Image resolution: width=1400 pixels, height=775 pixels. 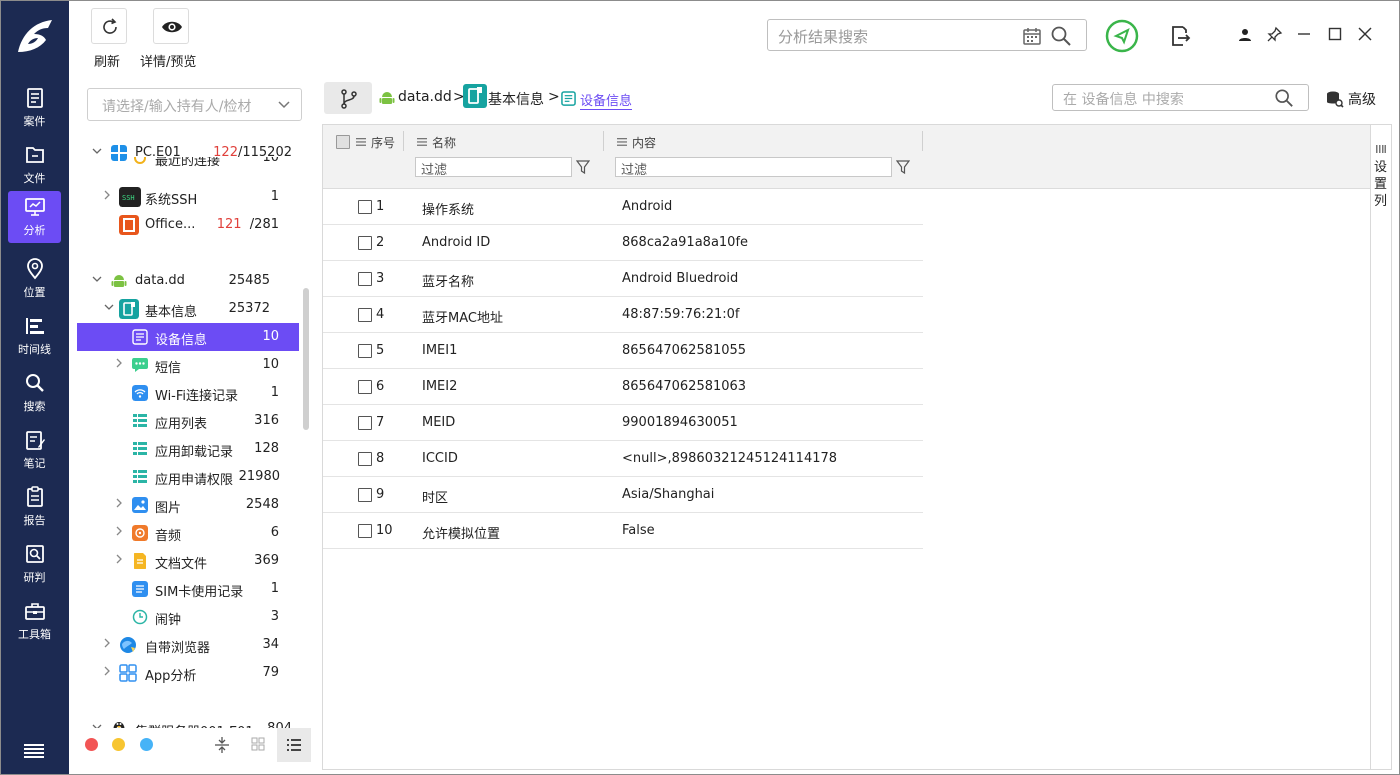 What do you see at coordinates (343, 142) in the screenshot?
I see `select-all-checkbox` at bounding box center [343, 142].